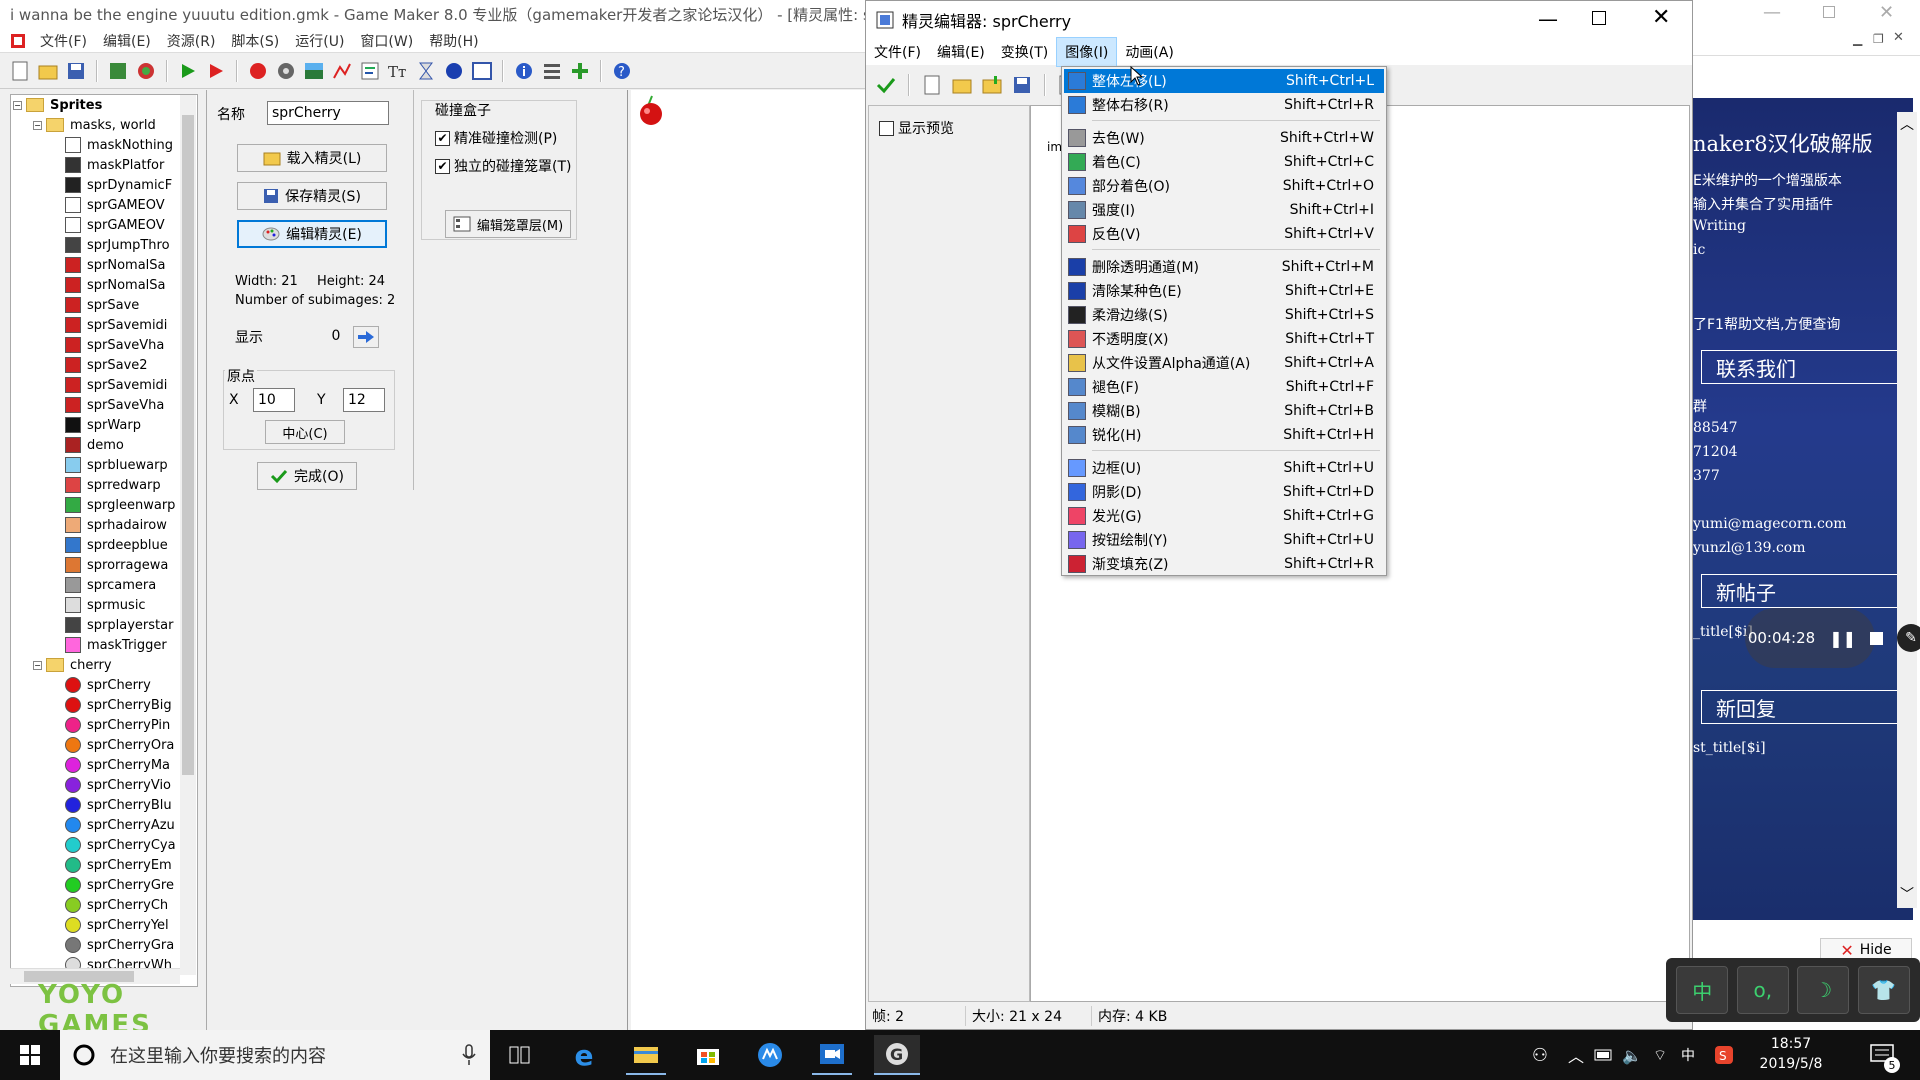  Describe the element at coordinates (897, 1055) in the screenshot. I see `gamemaker-taskbar-icon: G` at that location.